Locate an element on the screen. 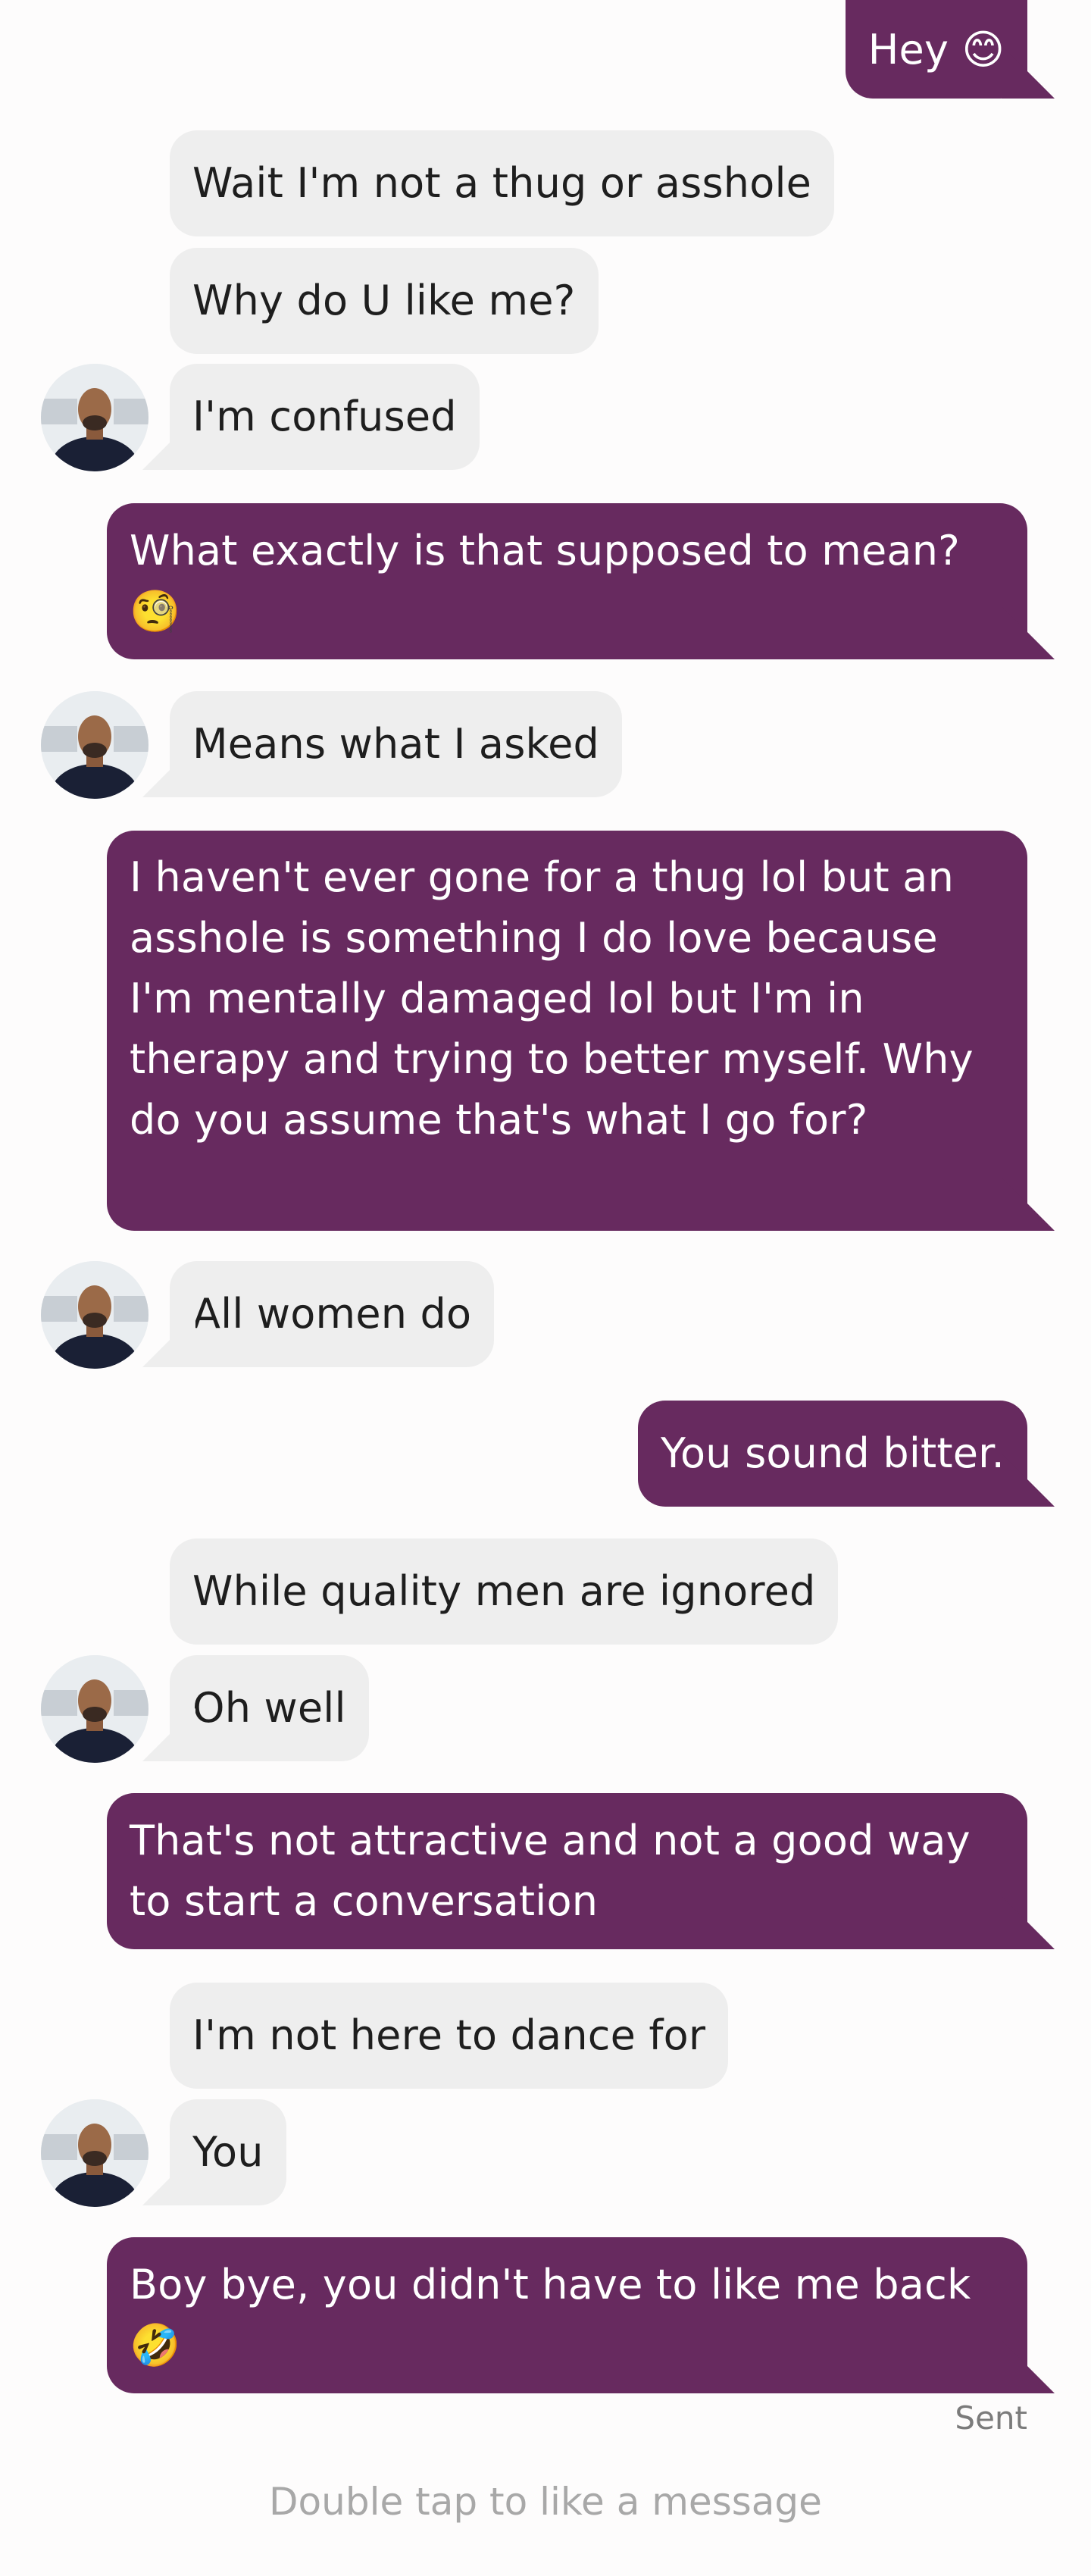 The width and height of the screenshot is (1091, 2576). incoming-message: While quality men are ignored is located at coordinates (504, 1591).